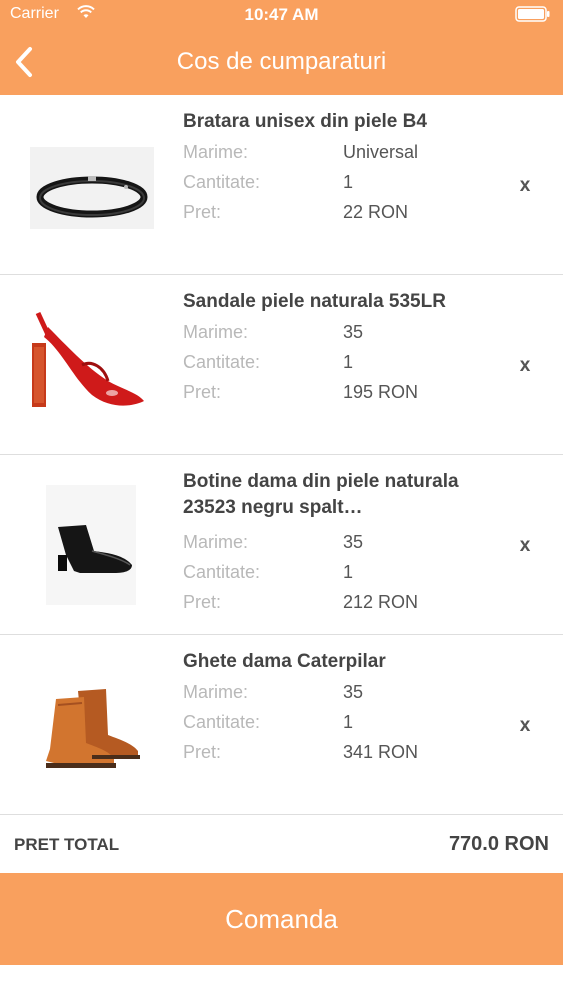 This screenshot has height=1000, width=563. Describe the element at coordinates (381, 152) in the screenshot. I see `size-value: Universal` at that location.